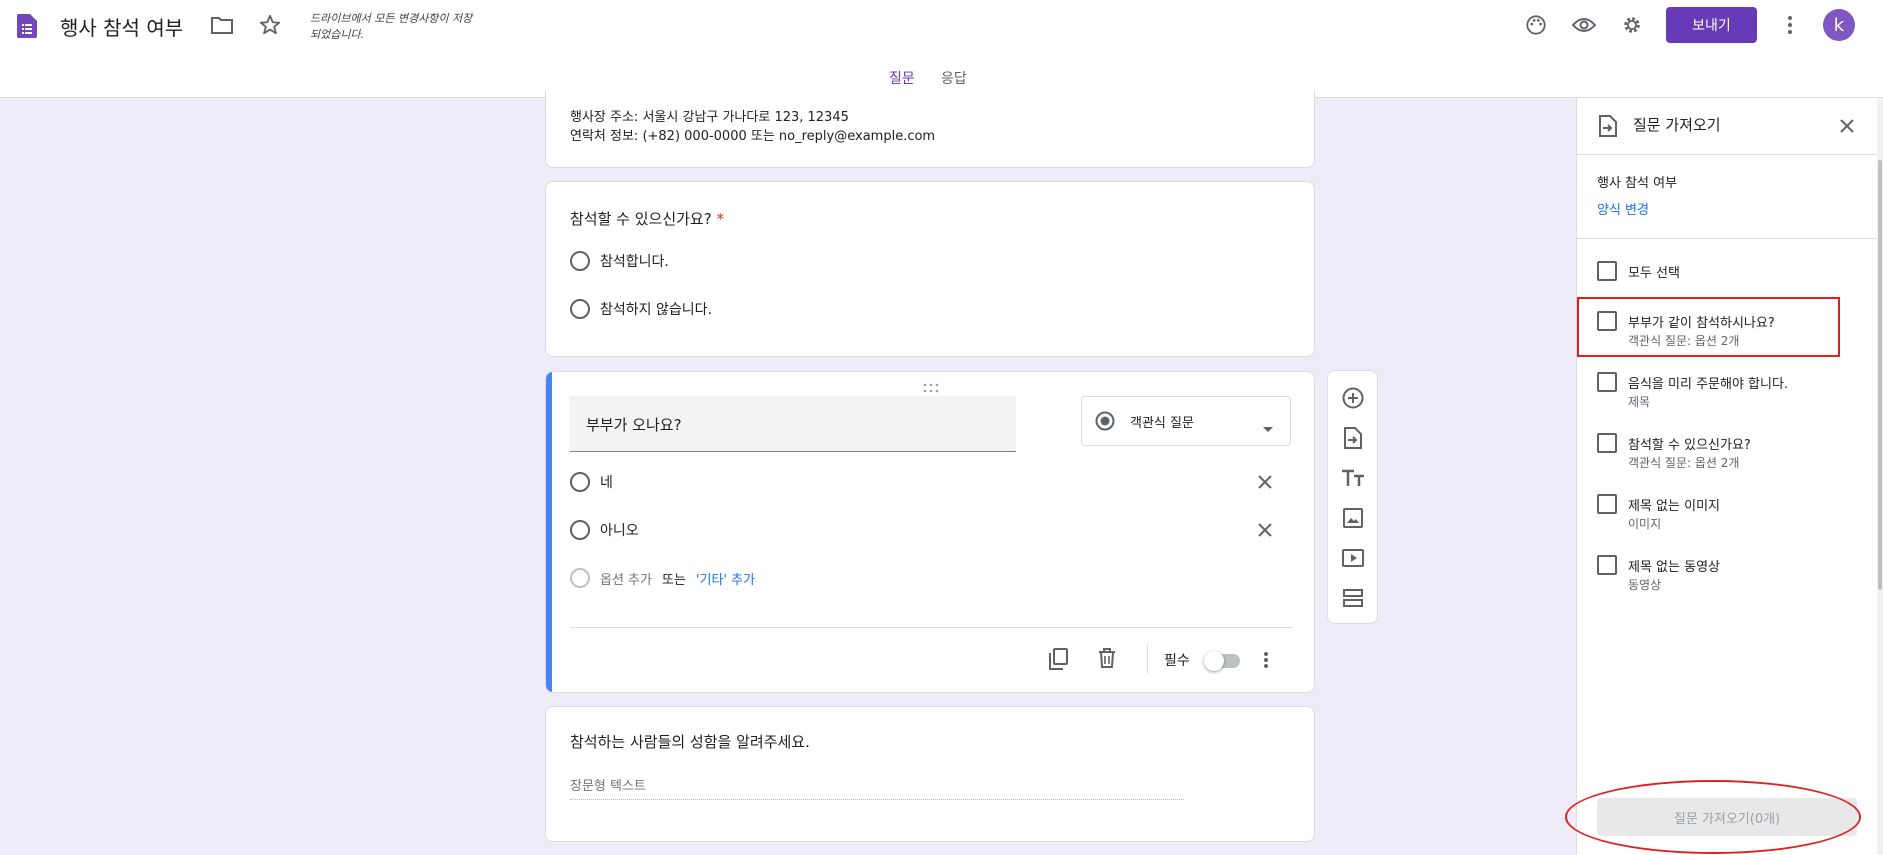 The width and height of the screenshot is (1883, 855). Describe the element at coordinates (1689, 445) in the screenshot. I see `item-title: 참석할 수 있으신가요?` at that location.